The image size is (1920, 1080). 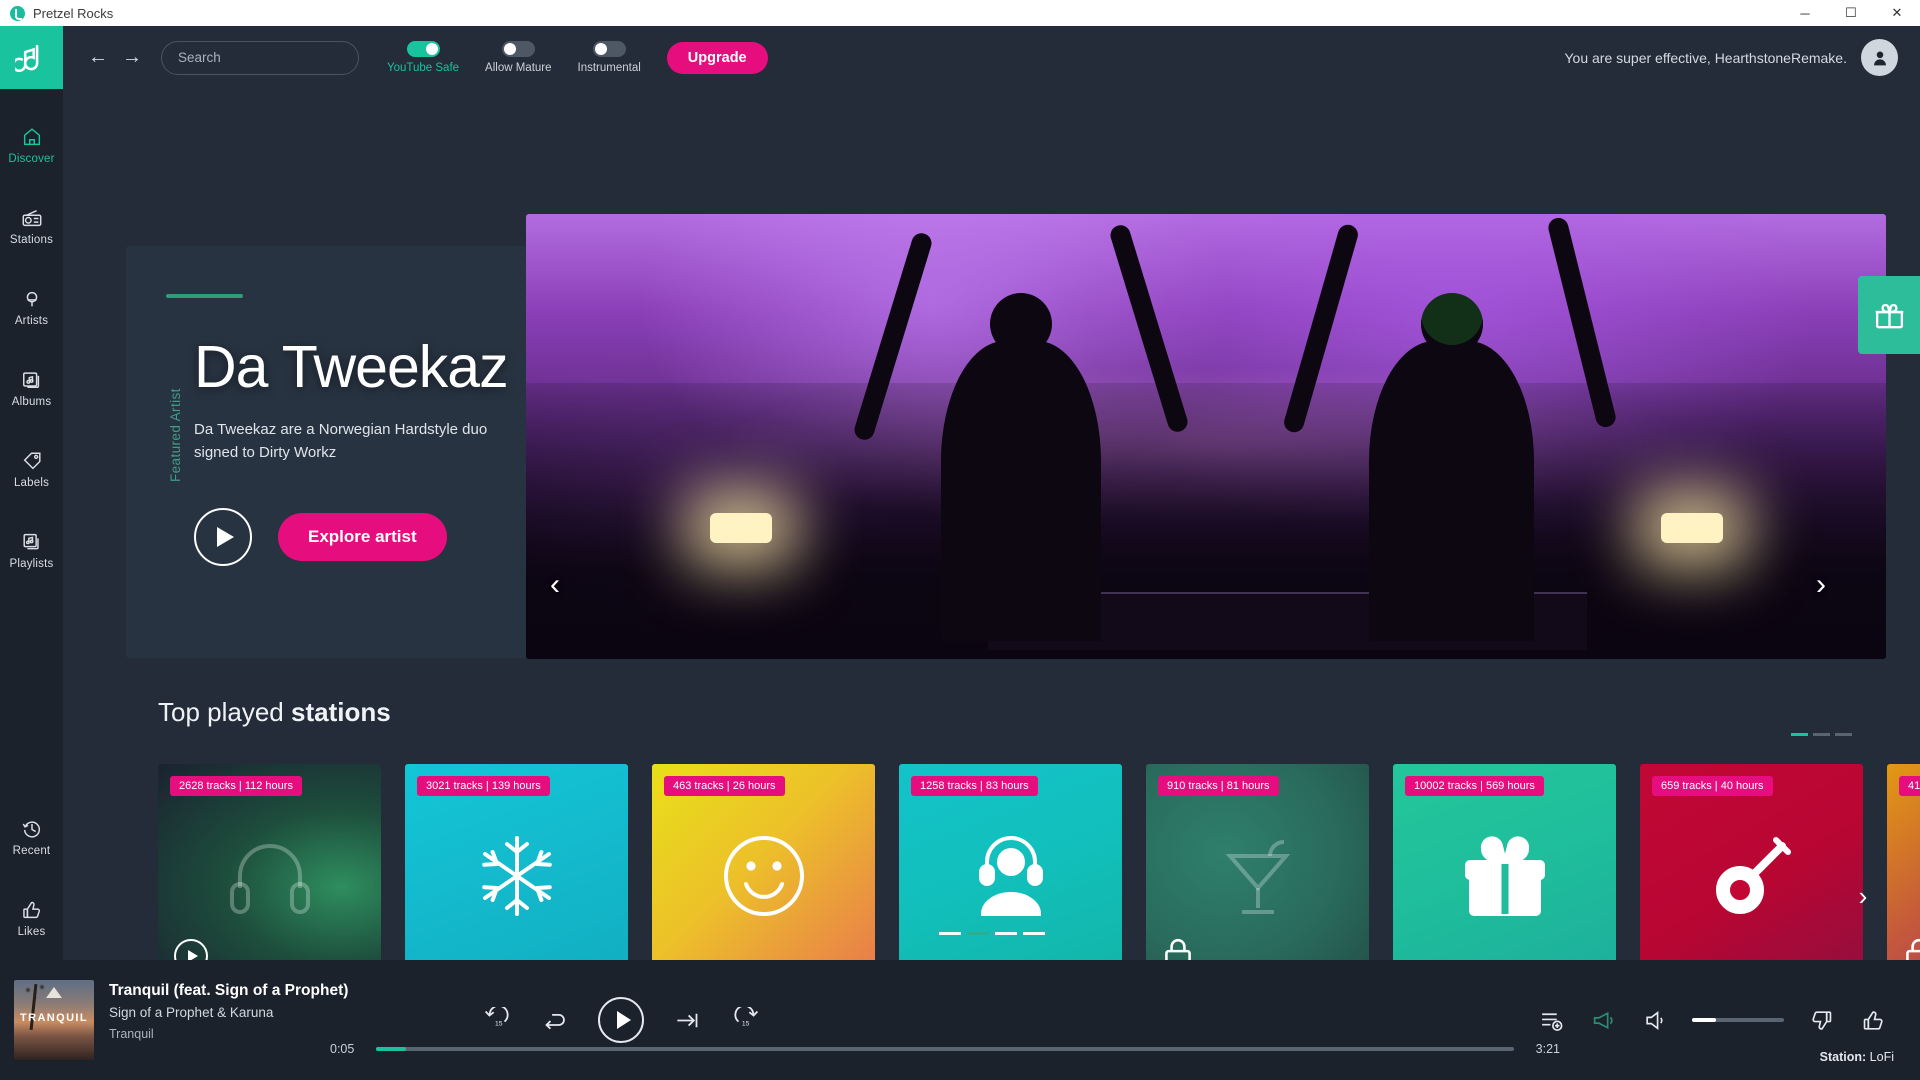 What do you see at coordinates (132, 58) in the screenshot?
I see `forward-button: →` at bounding box center [132, 58].